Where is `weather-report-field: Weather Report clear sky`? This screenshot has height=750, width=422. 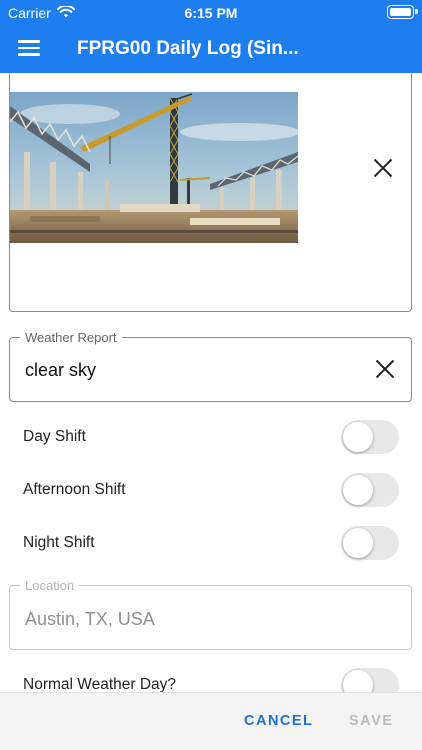
weather-report-field: Weather Report clear sky is located at coordinates (210, 366).